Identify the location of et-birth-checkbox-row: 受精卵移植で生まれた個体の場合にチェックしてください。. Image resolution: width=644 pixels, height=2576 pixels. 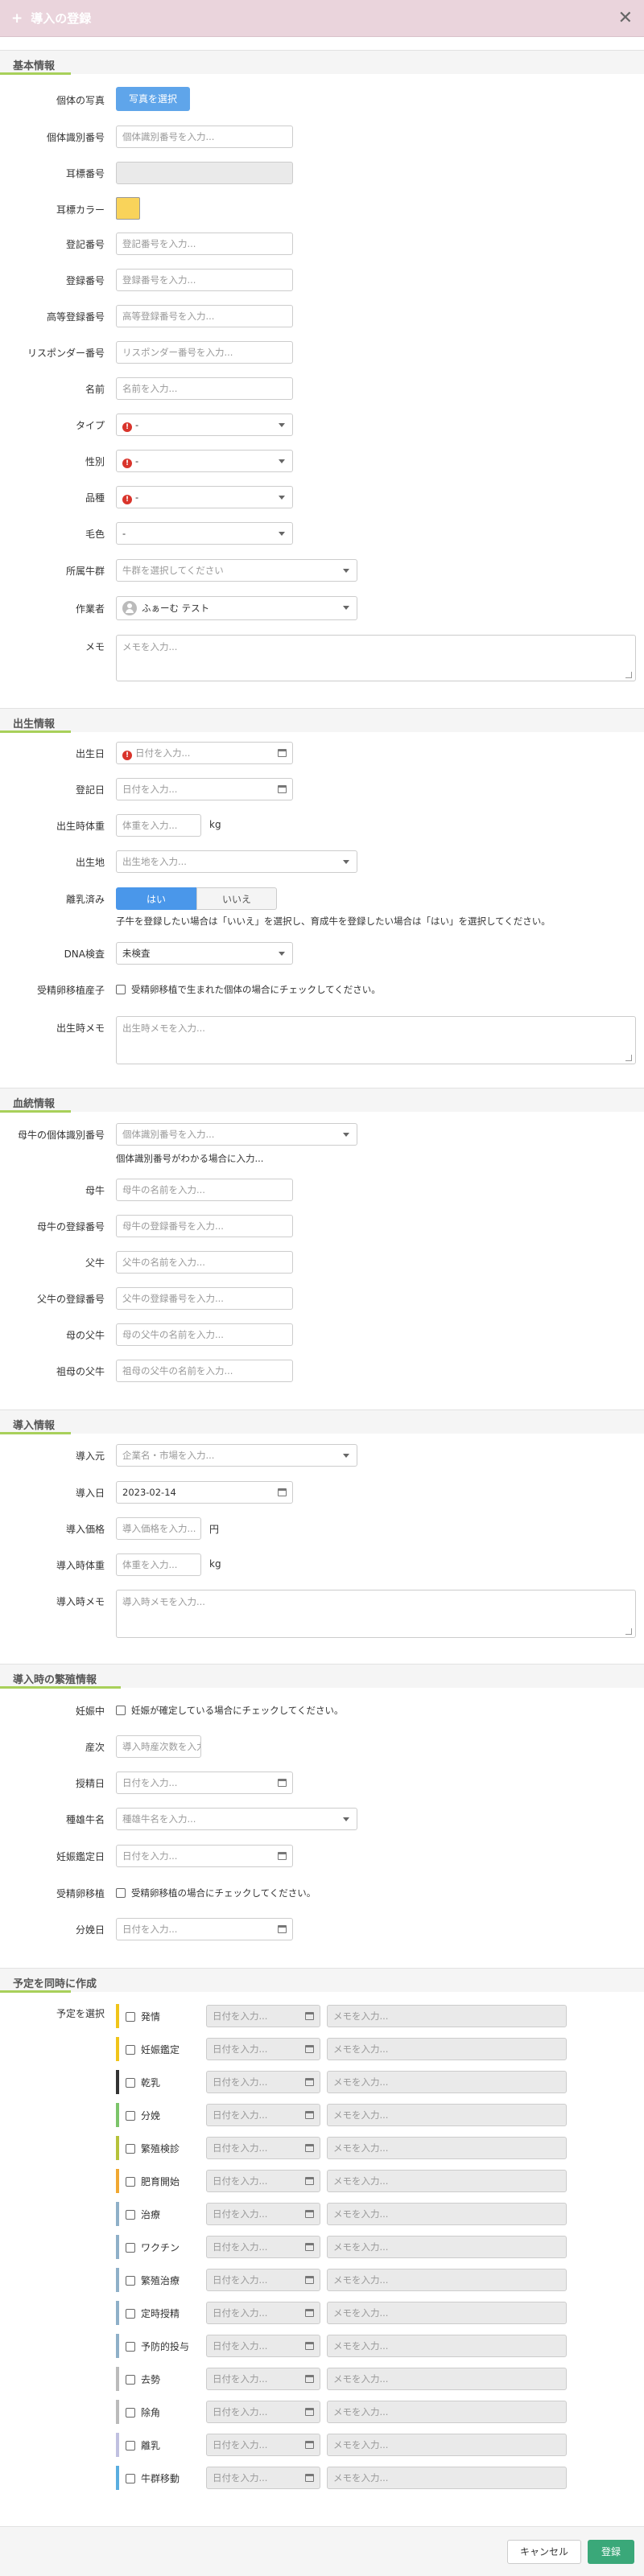
(248, 989).